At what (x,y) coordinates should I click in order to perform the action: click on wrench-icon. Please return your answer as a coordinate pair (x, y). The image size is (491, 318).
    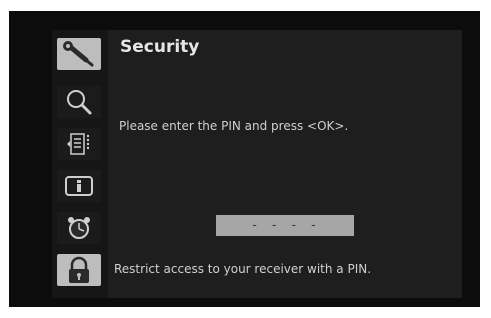
    Looking at the image, I should click on (78, 54).